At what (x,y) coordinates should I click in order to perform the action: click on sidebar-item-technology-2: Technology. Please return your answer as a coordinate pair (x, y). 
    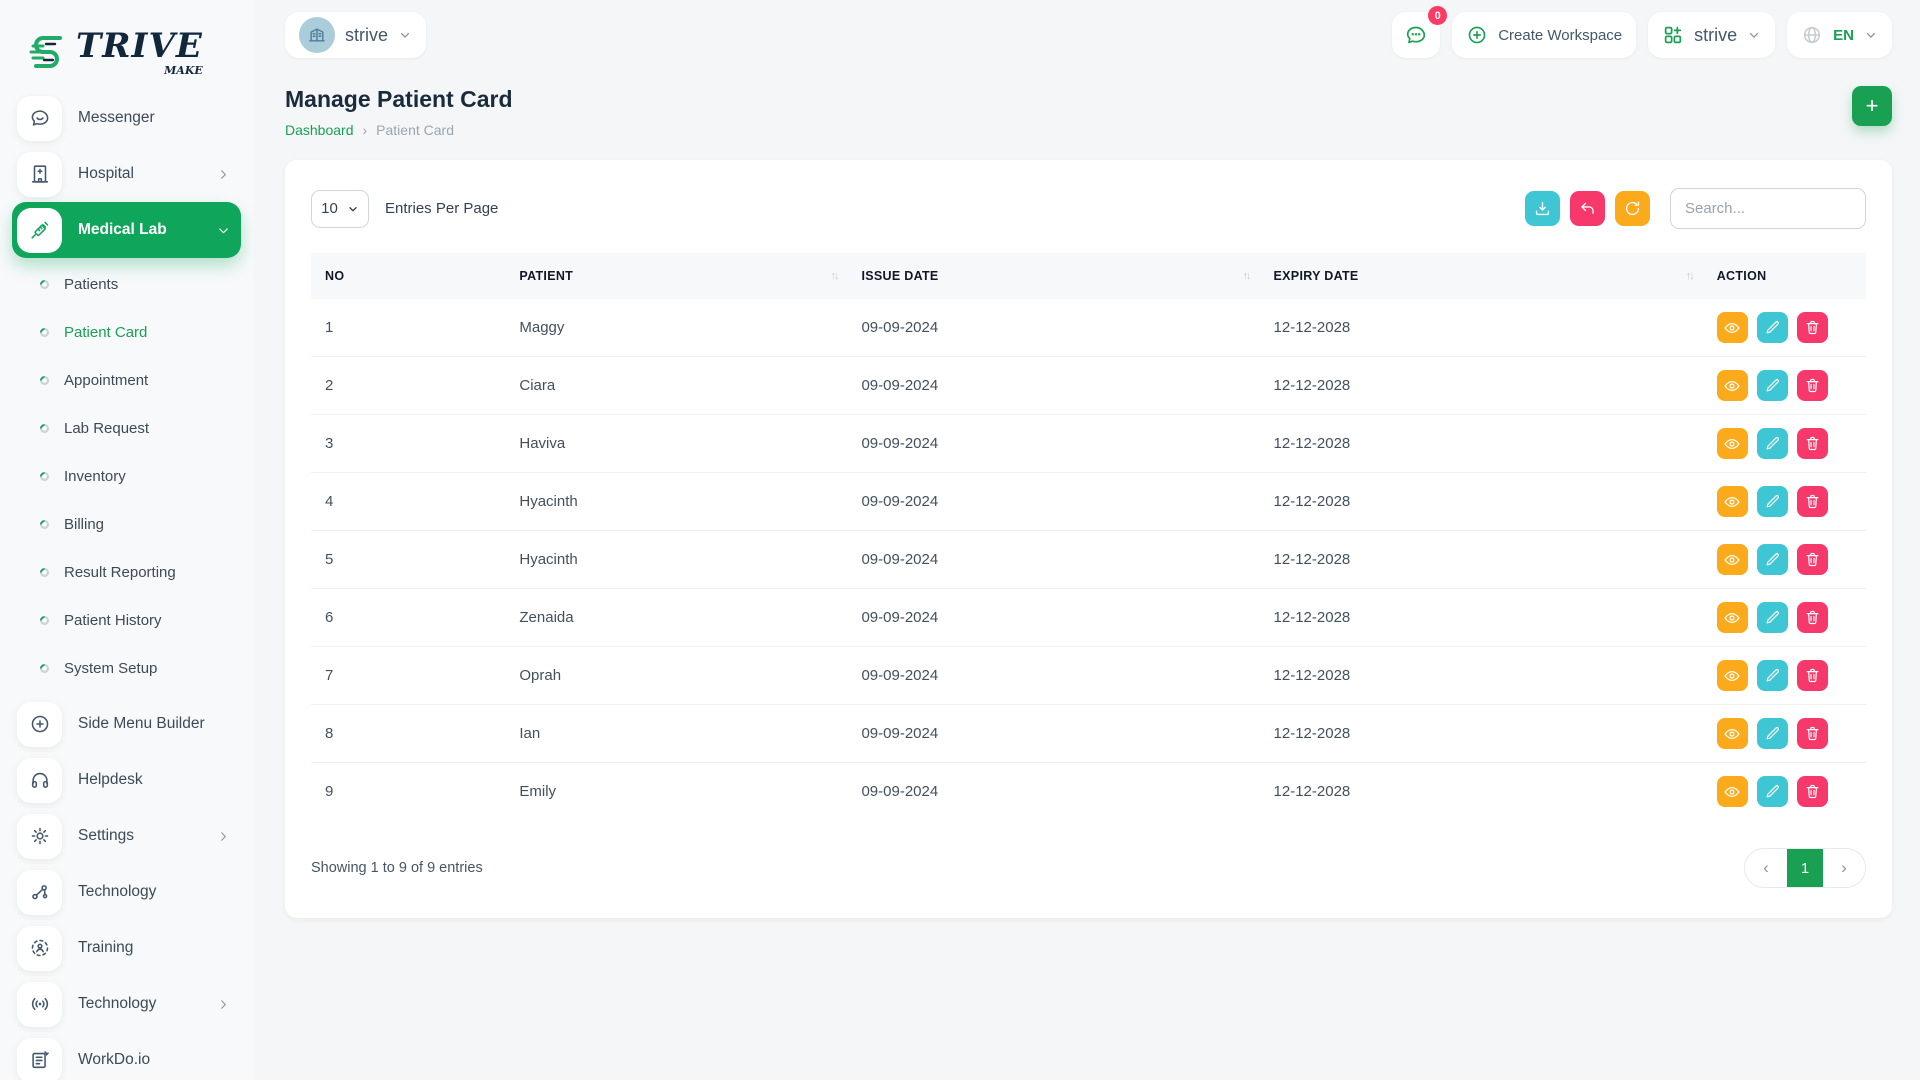
    Looking at the image, I should click on (126, 1004).